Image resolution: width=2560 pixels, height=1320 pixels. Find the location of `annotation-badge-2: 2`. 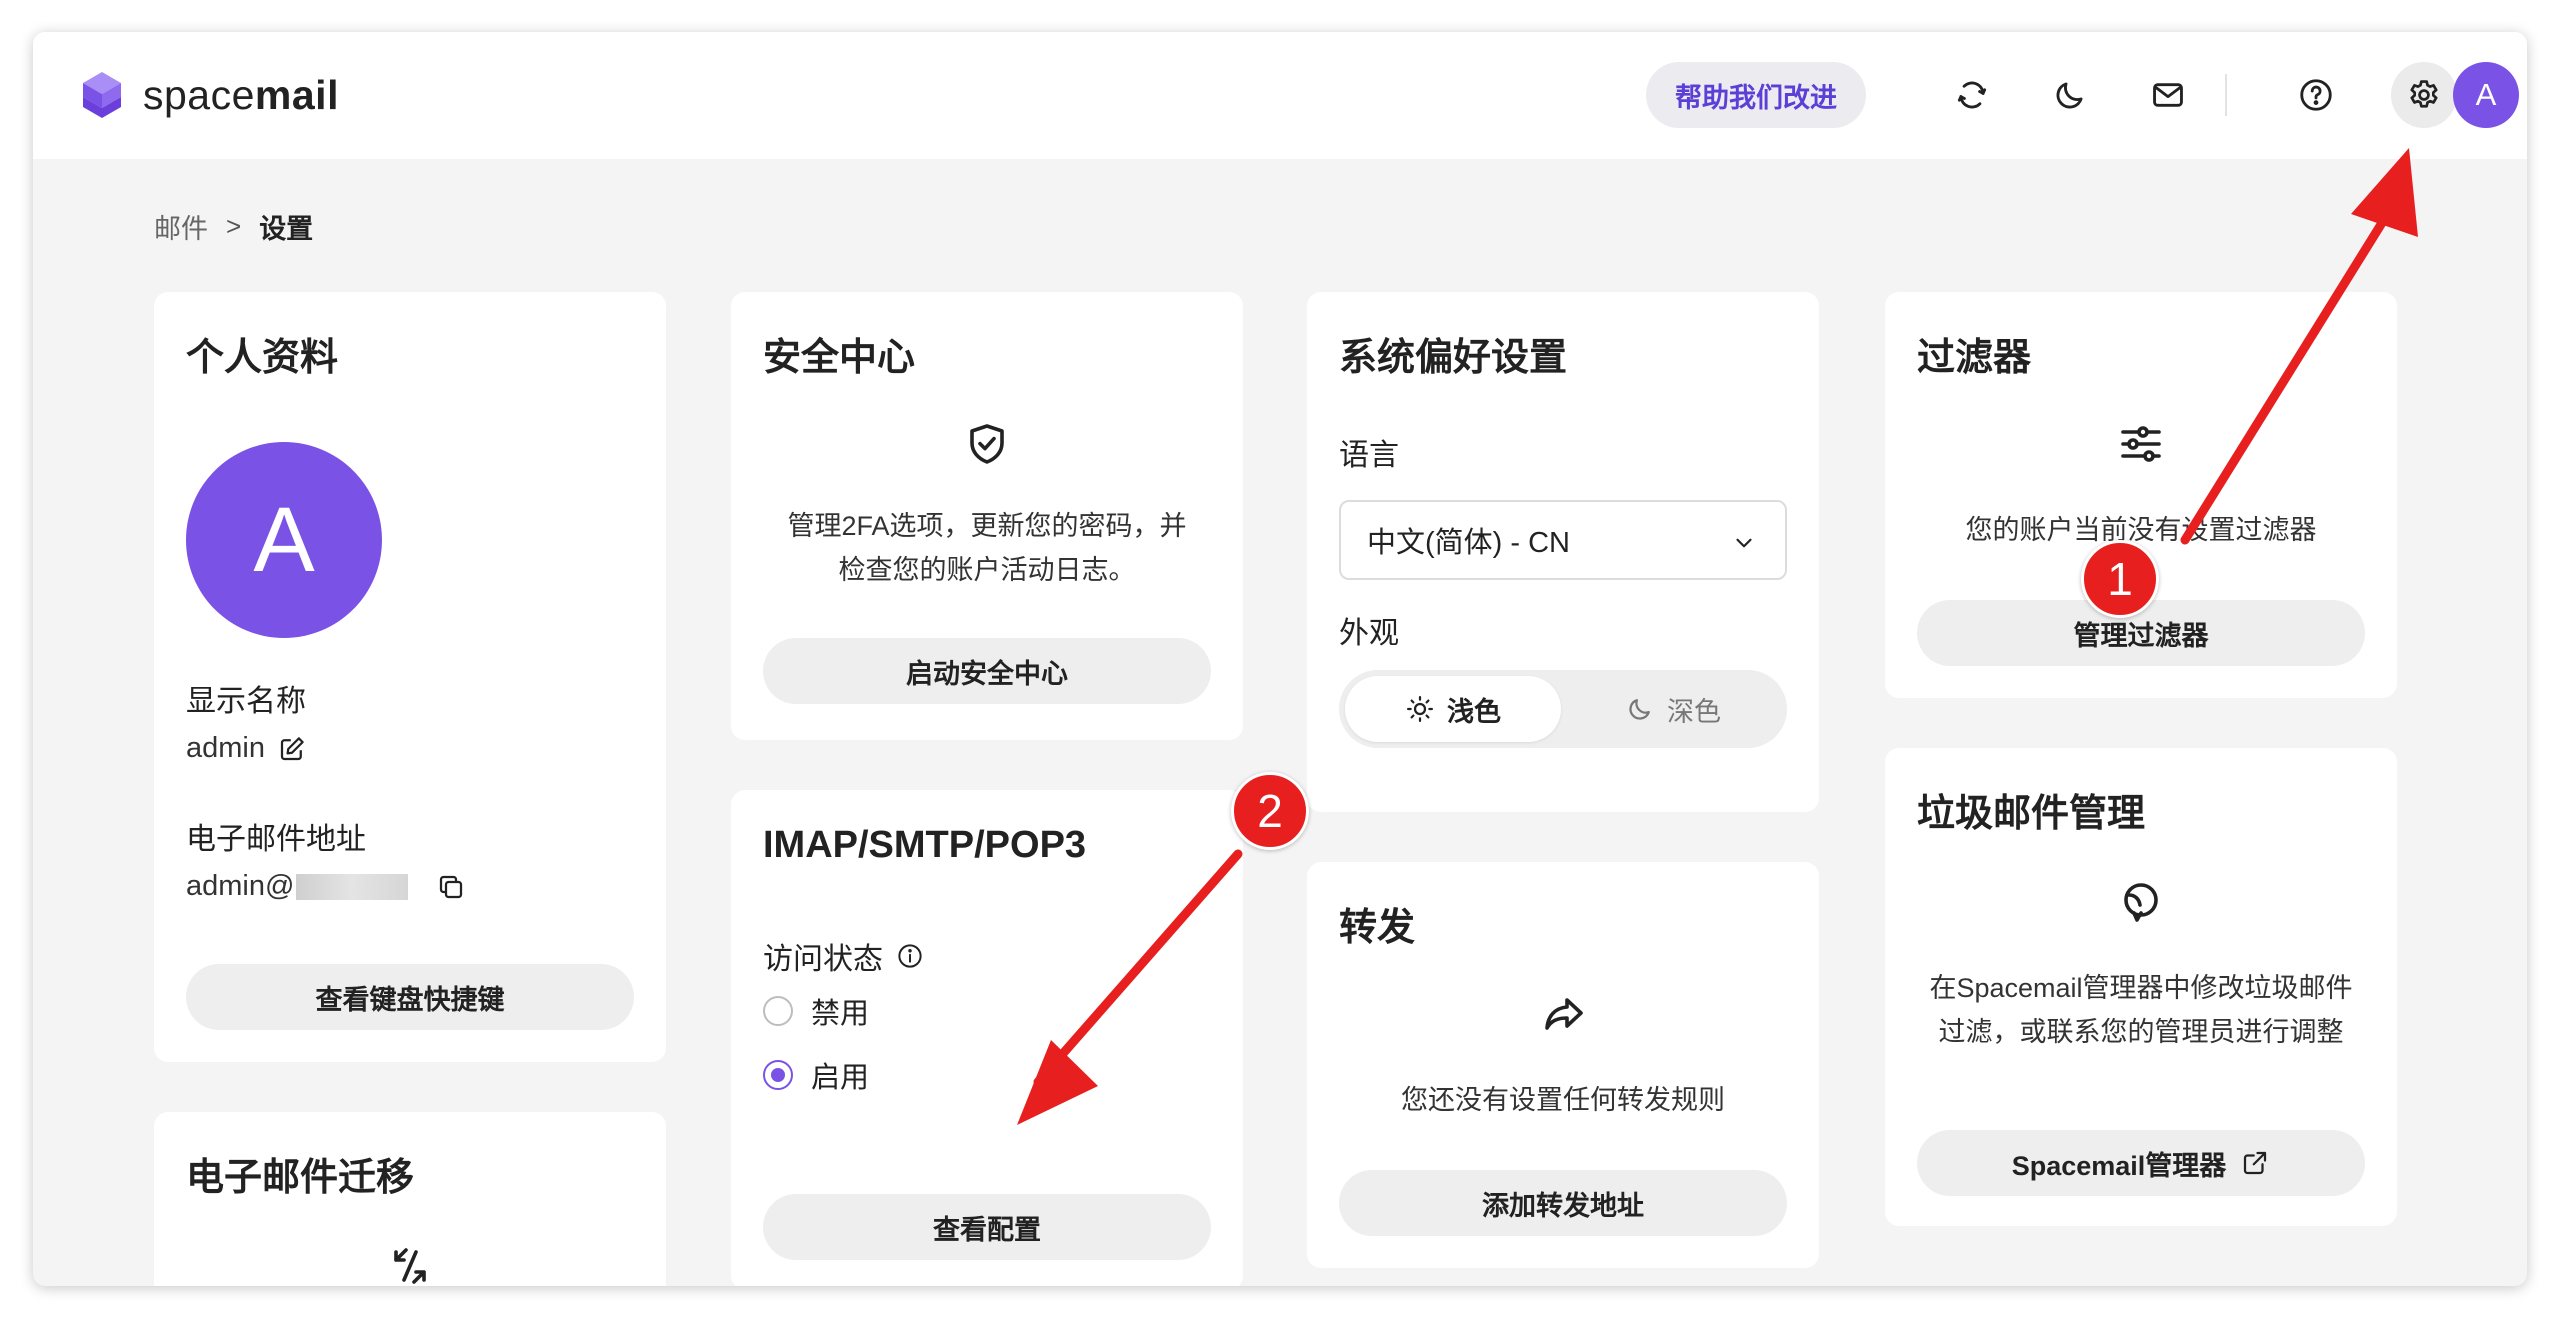

annotation-badge-2: 2 is located at coordinates (1270, 811).